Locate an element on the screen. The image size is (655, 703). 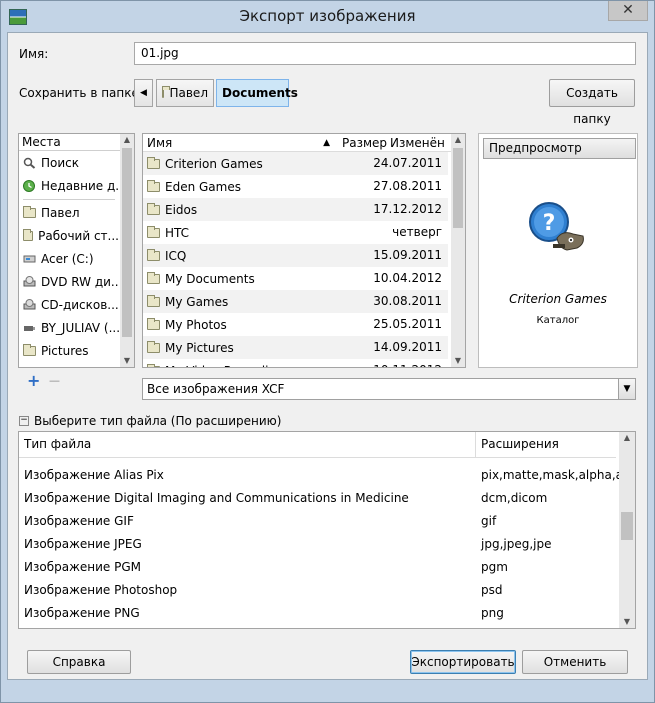
places-divider is located at coordinates (69, 199).